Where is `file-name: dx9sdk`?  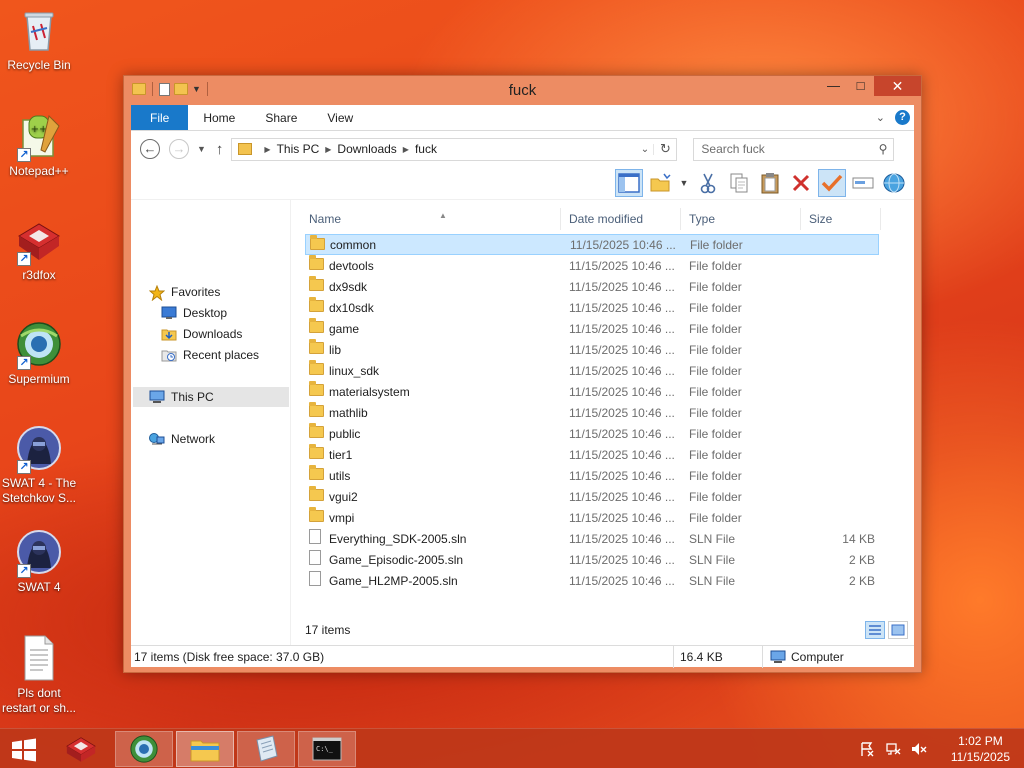 file-name: dx9sdk is located at coordinates (348, 286).